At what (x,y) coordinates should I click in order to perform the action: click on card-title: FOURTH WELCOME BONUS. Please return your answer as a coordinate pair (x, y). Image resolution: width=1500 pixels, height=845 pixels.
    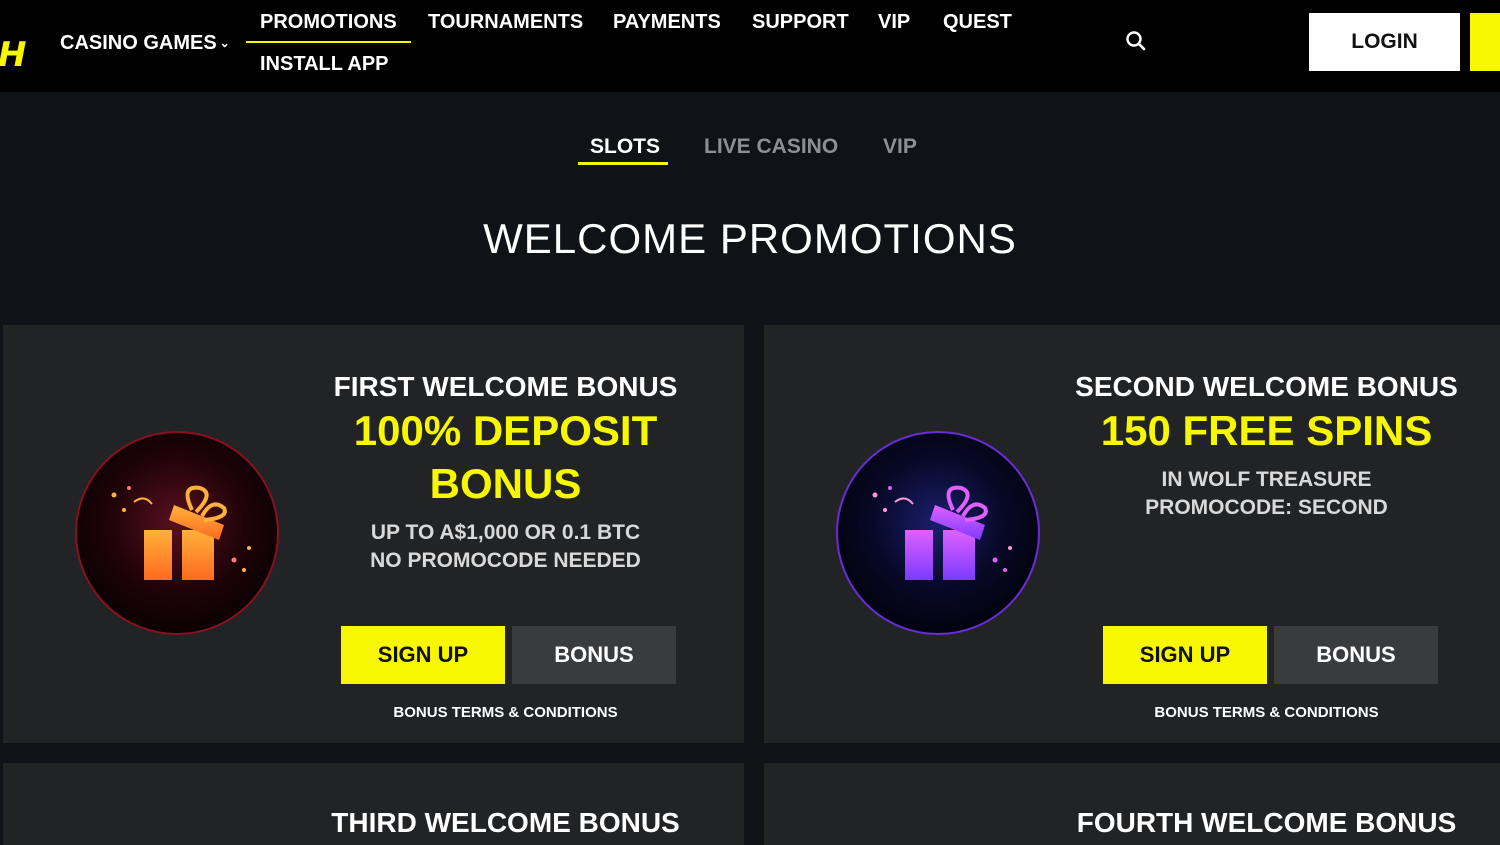
    Looking at the image, I should click on (1266, 822).